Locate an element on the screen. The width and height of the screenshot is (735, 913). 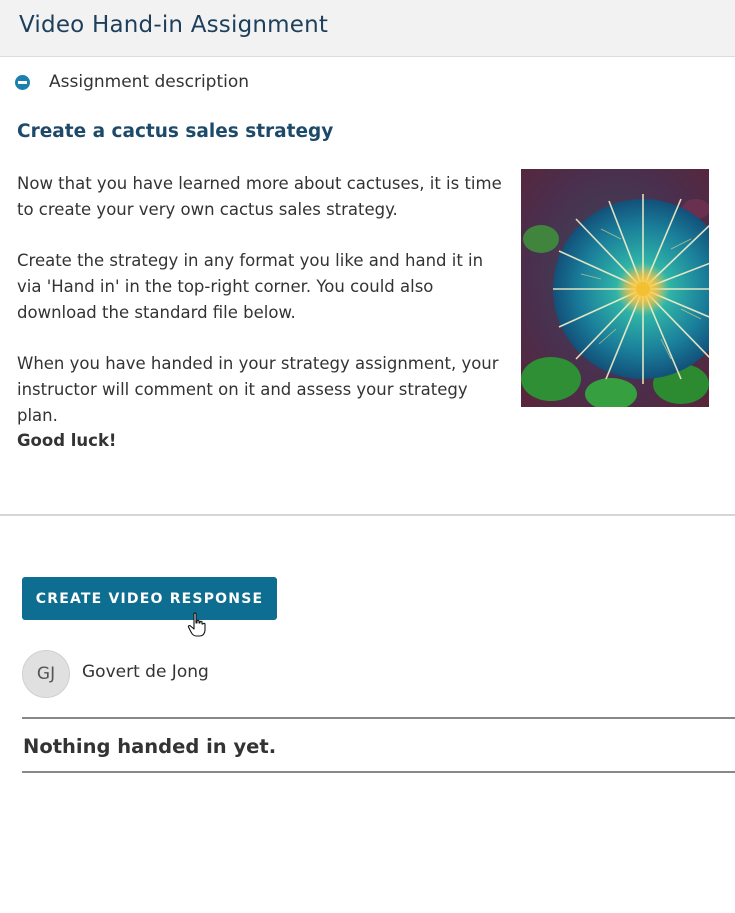
create-video-response-button: CREATE VIDEO RESPONSE is located at coordinates (149, 598).